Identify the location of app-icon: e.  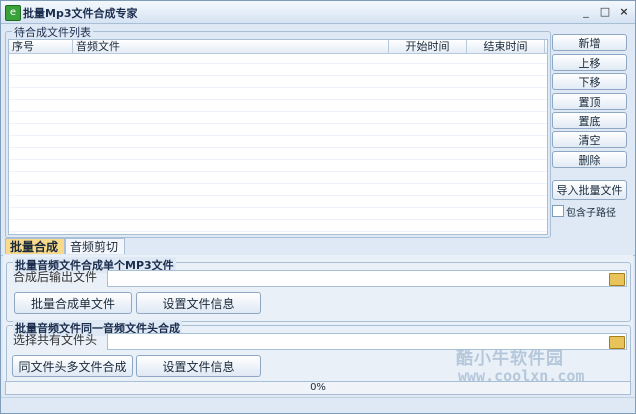
(13, 13).